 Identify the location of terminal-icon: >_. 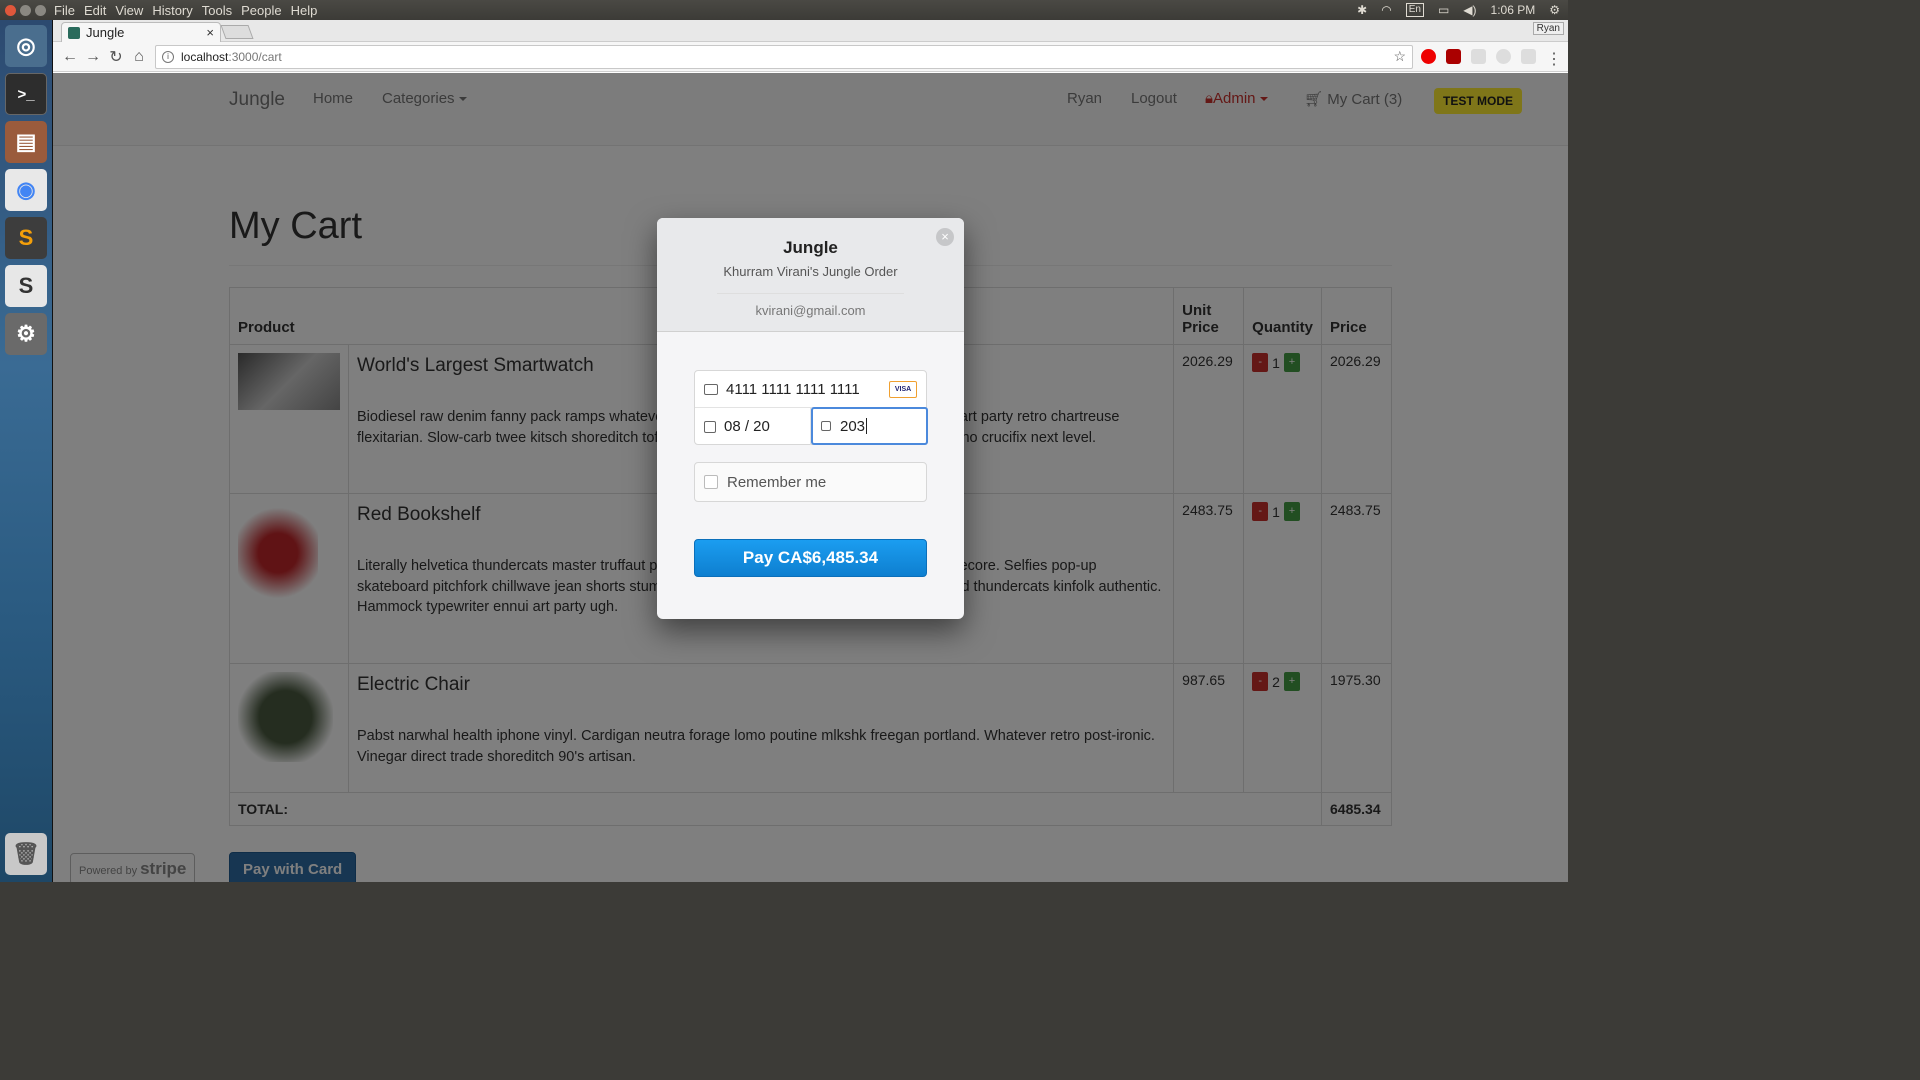
(26, 94).